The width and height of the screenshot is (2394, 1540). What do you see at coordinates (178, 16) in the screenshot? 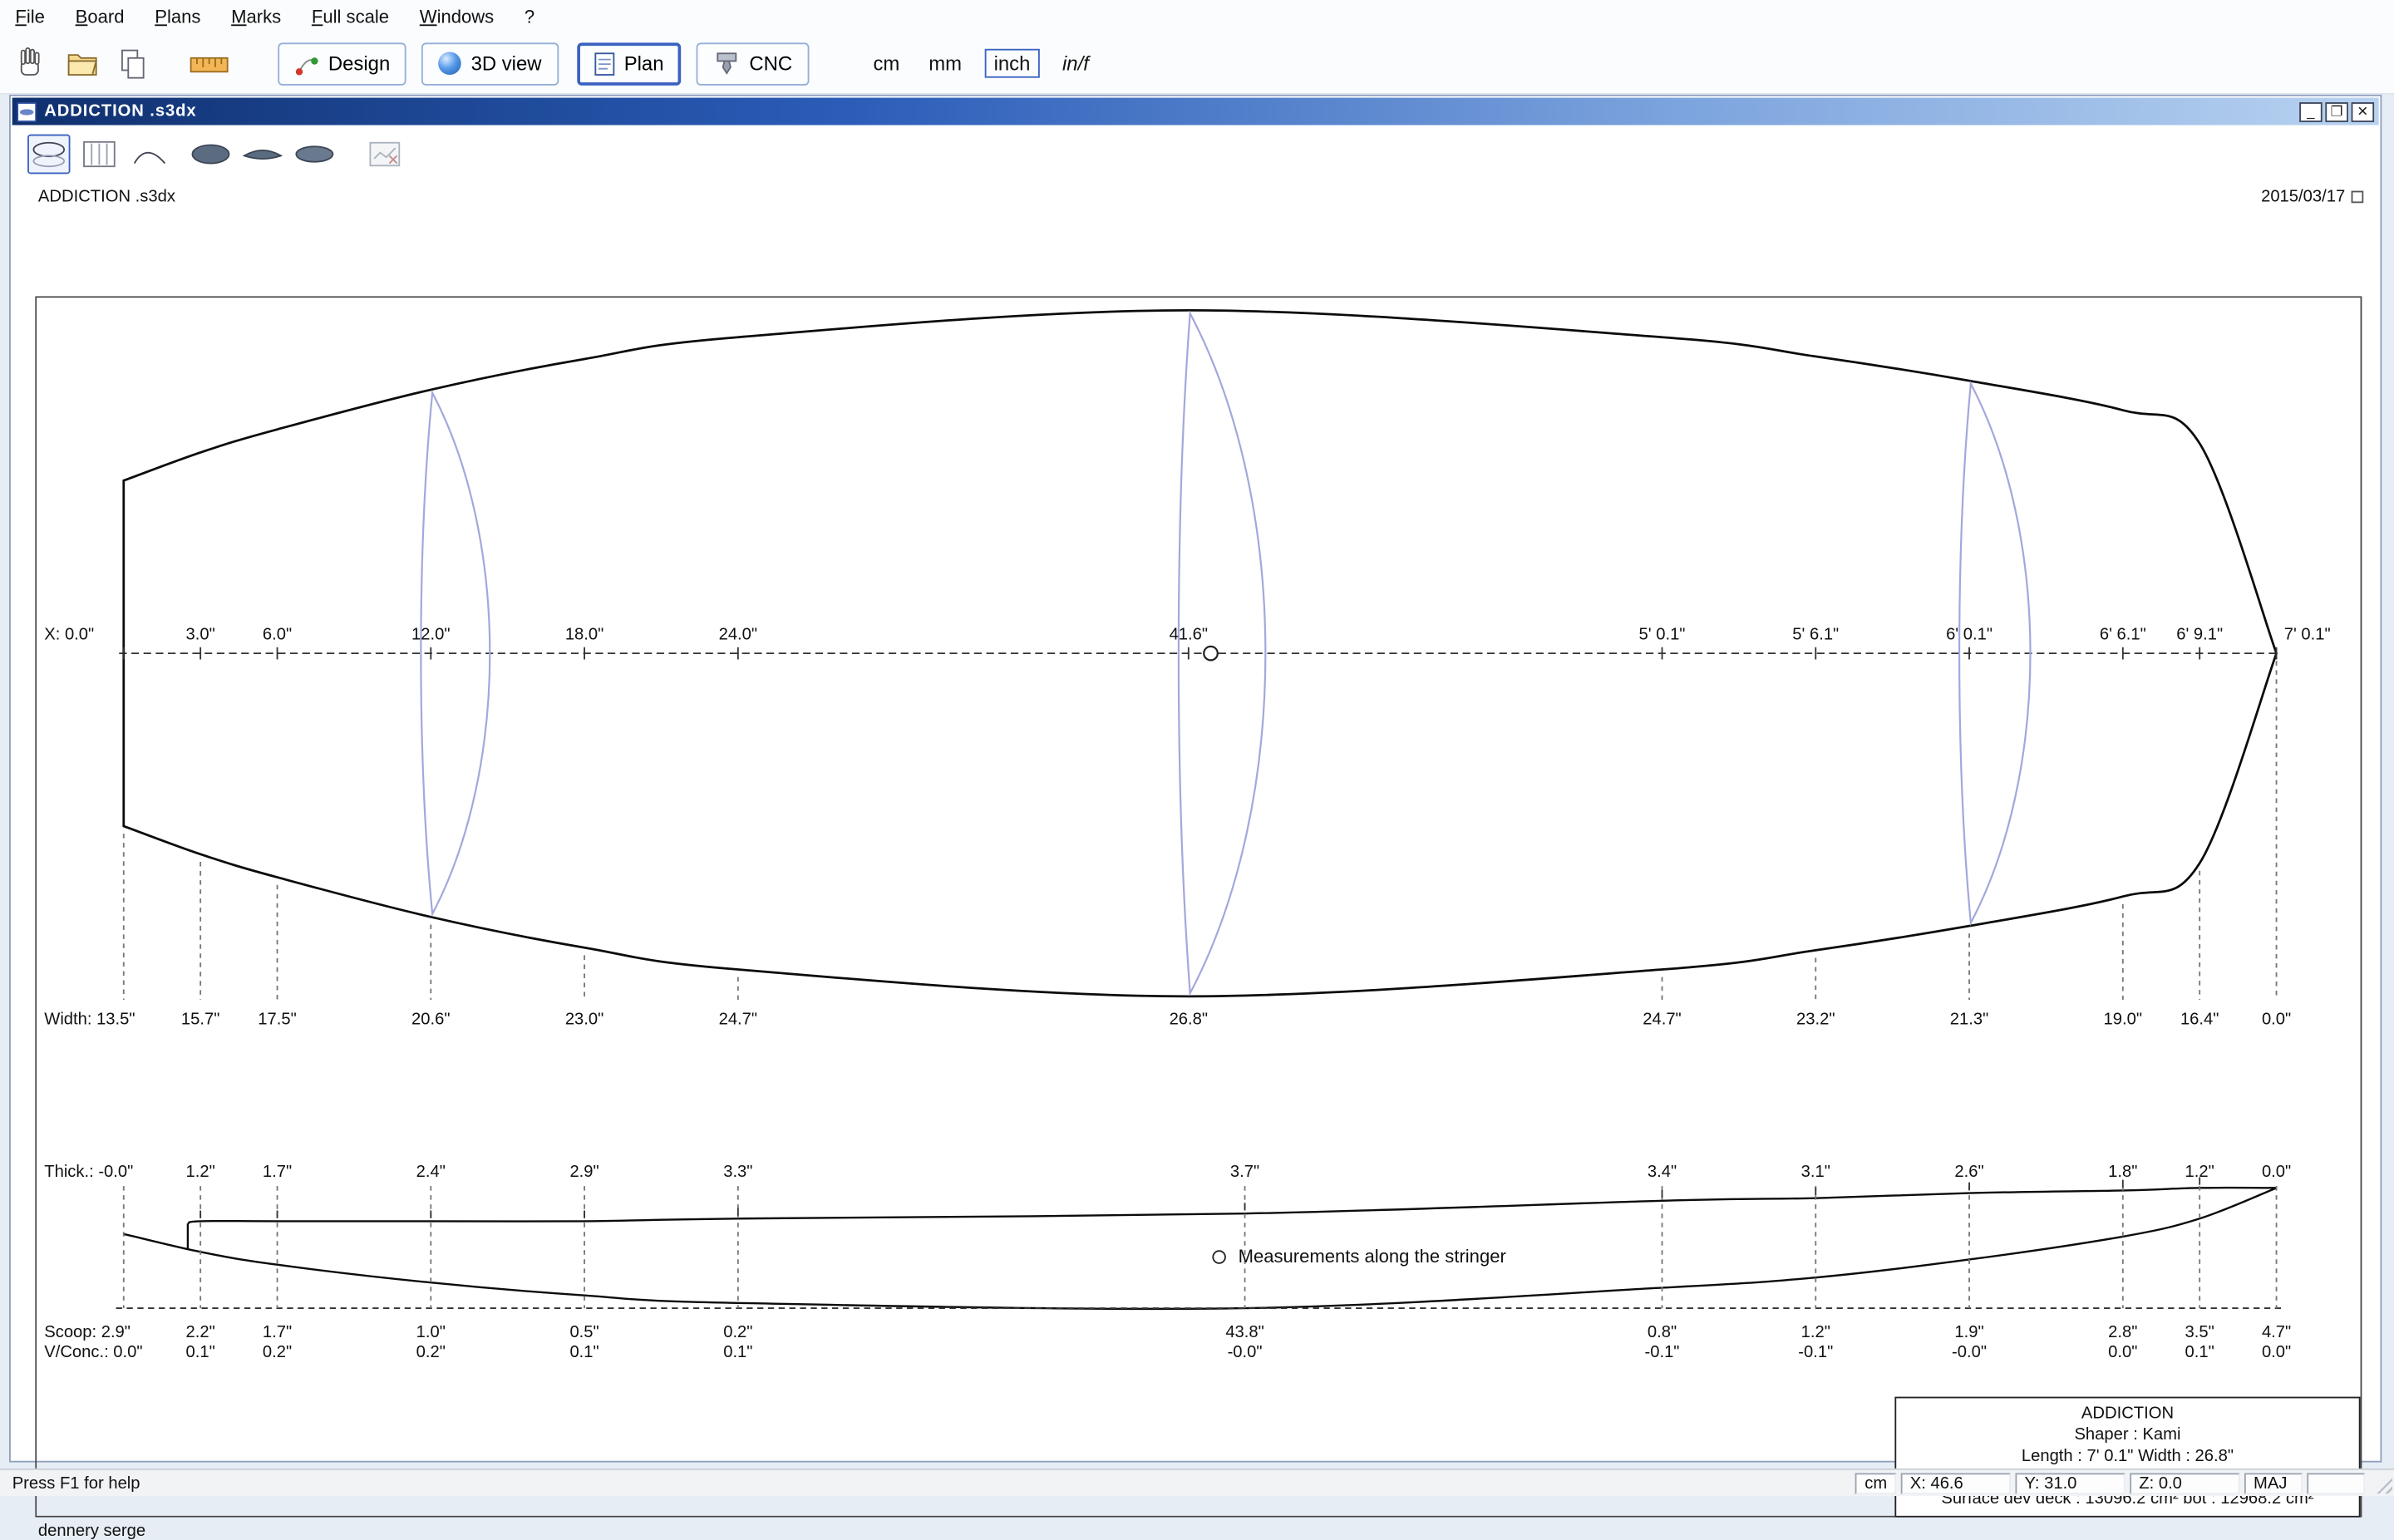
I see `menu-plans: Plans` at bounding box center [178, 16].